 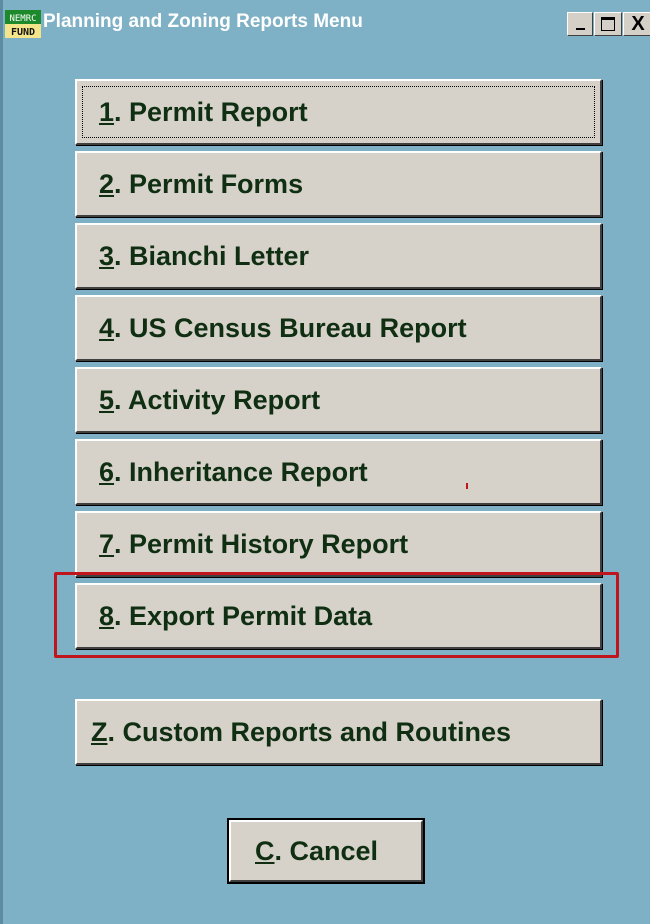 I want to click on button-label: . Permit Report, so click(x=211, y=111).